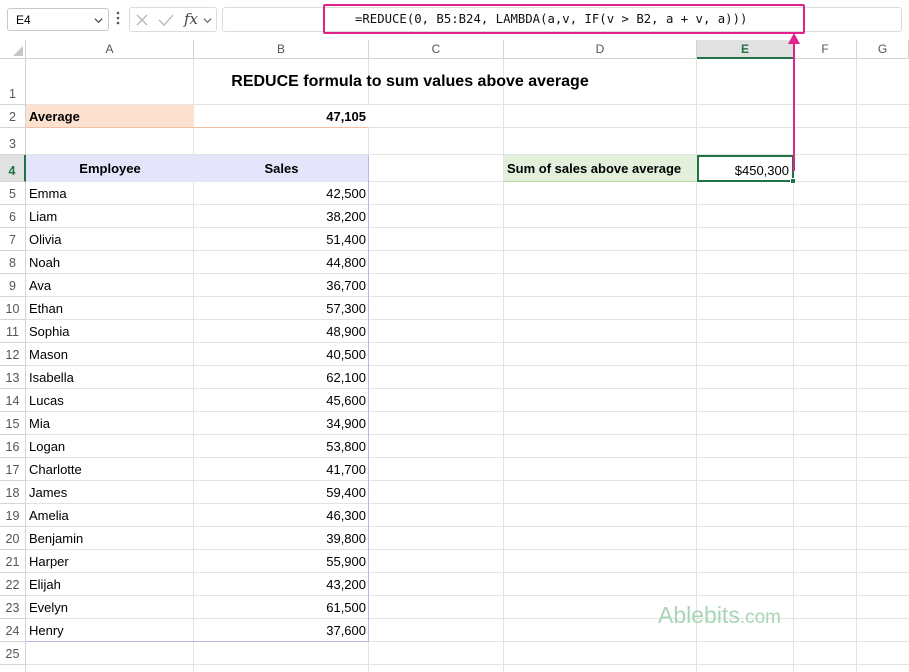 This screenshot has width=909, height=672. What do you see at coordinates (13, 285) in the screenshot?
I see `row-header-9: 9` at bounding box center [13, 285].